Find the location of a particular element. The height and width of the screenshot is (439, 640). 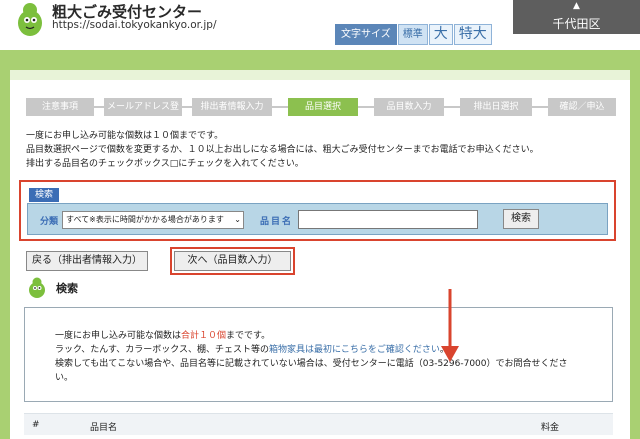

item-name-label: 品目名 is located at coordinates (277, 222).